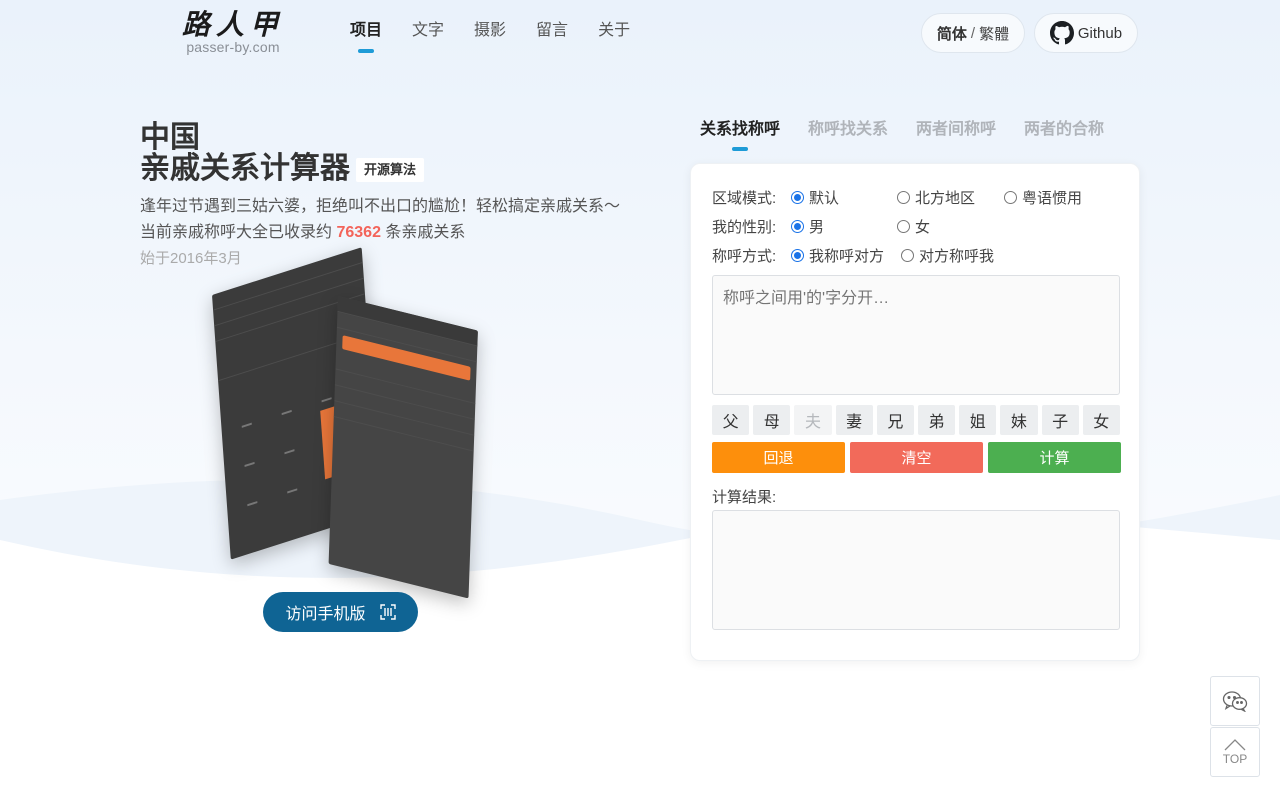 The height and width of the screenshot is (800, 1280). Describe the element at coordinates (916, 570) in the screenshot. I see `result-output` at that location.